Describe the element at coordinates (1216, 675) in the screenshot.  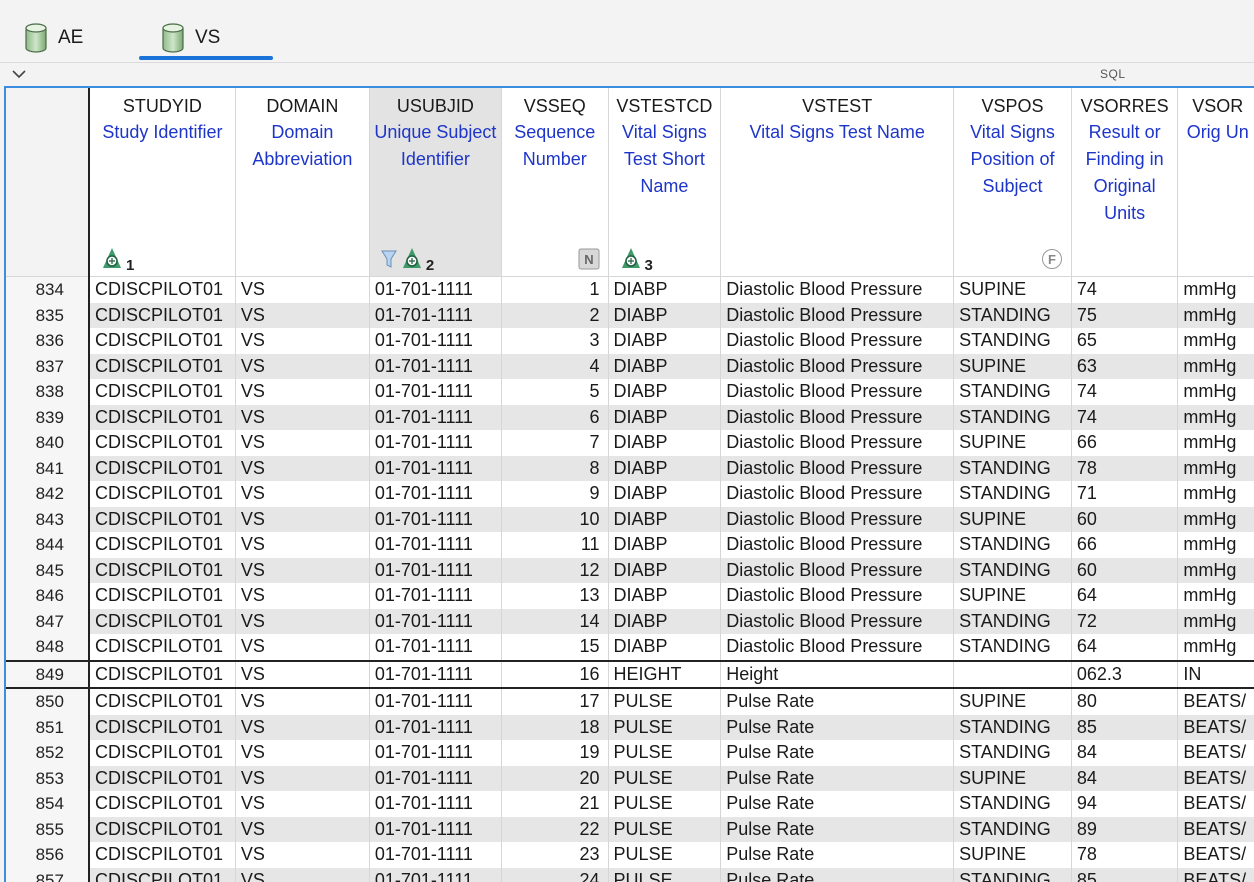
I see `cell-vsor: IN` at that location.